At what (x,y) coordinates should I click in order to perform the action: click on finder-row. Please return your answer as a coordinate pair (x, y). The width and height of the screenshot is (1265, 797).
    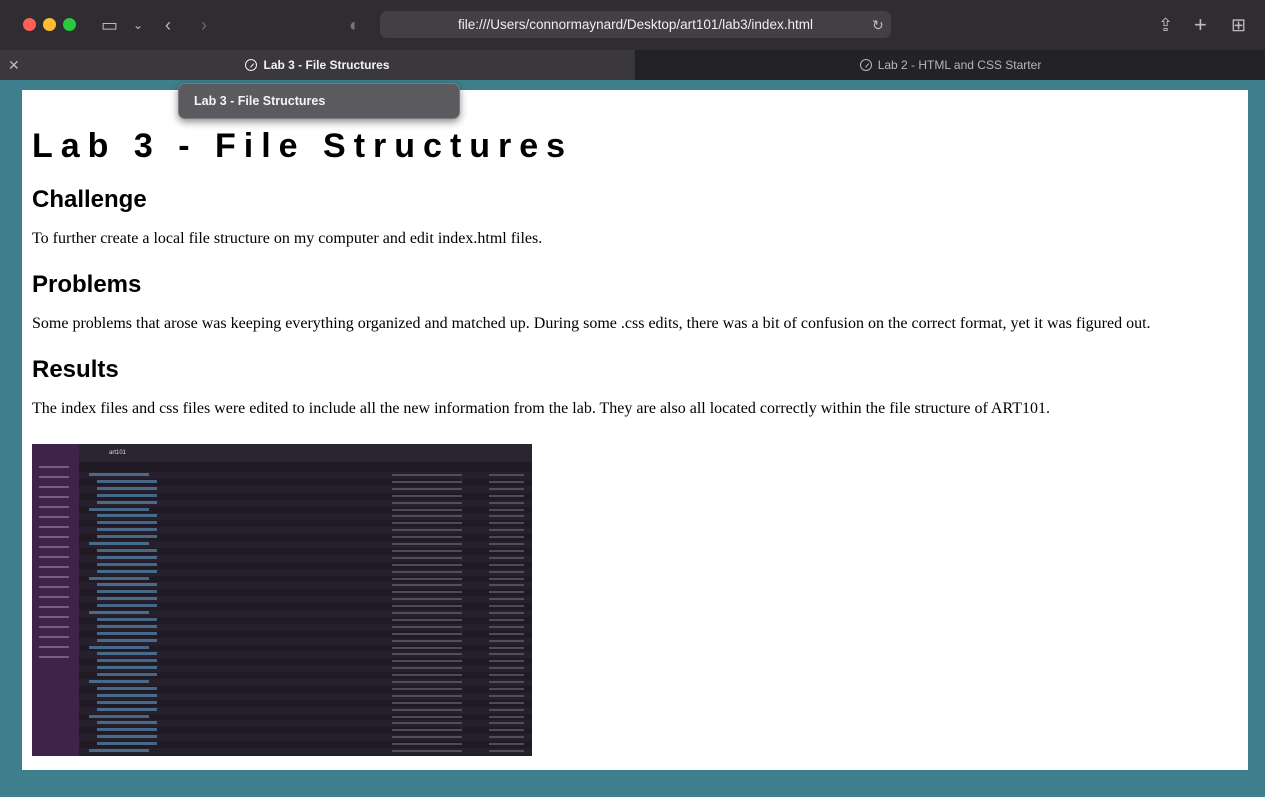
    Looking at the image, I should click on (305, 751).